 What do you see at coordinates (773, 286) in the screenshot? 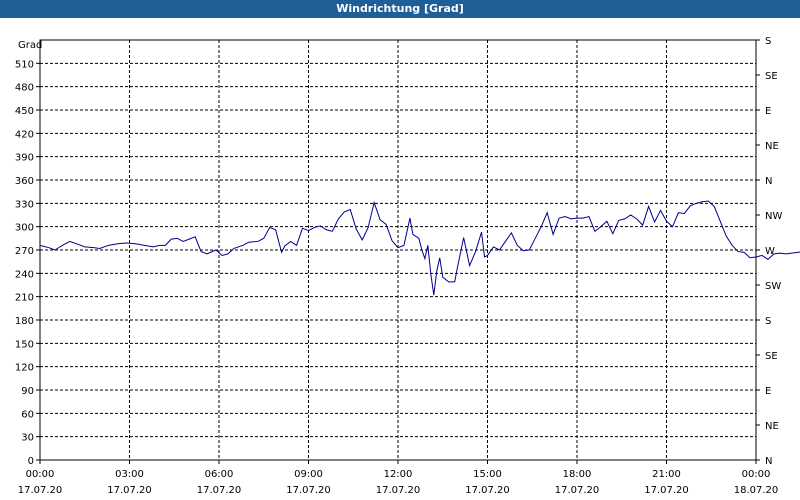
I see `right-tick-label: SW` at bounding box center [773, 286].